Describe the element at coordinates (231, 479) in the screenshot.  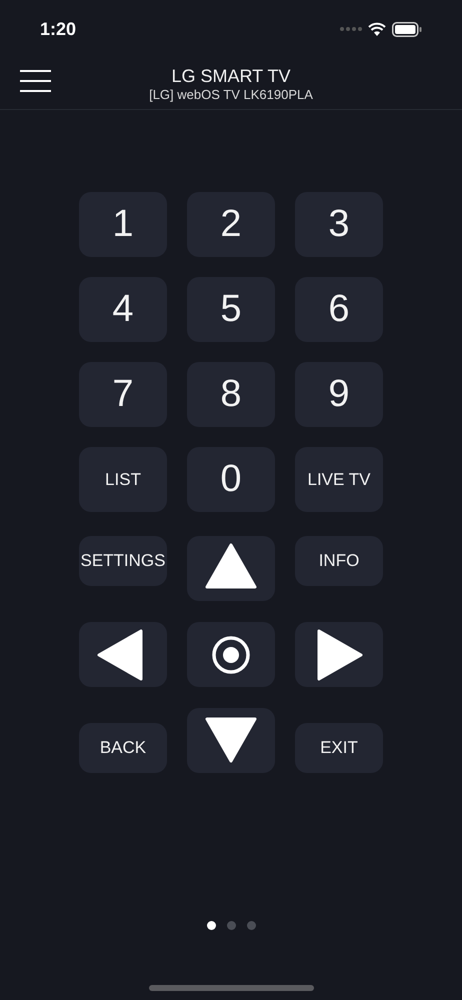
I see `number-key: 0` at that location.